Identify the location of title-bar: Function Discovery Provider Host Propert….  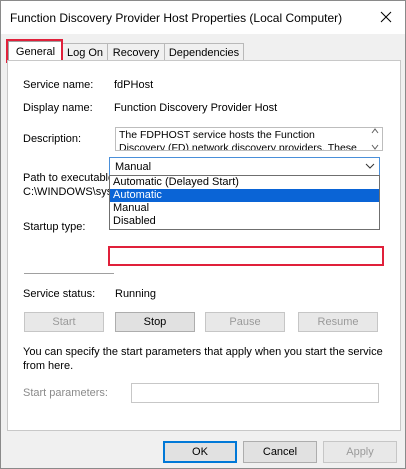
(203, 17).